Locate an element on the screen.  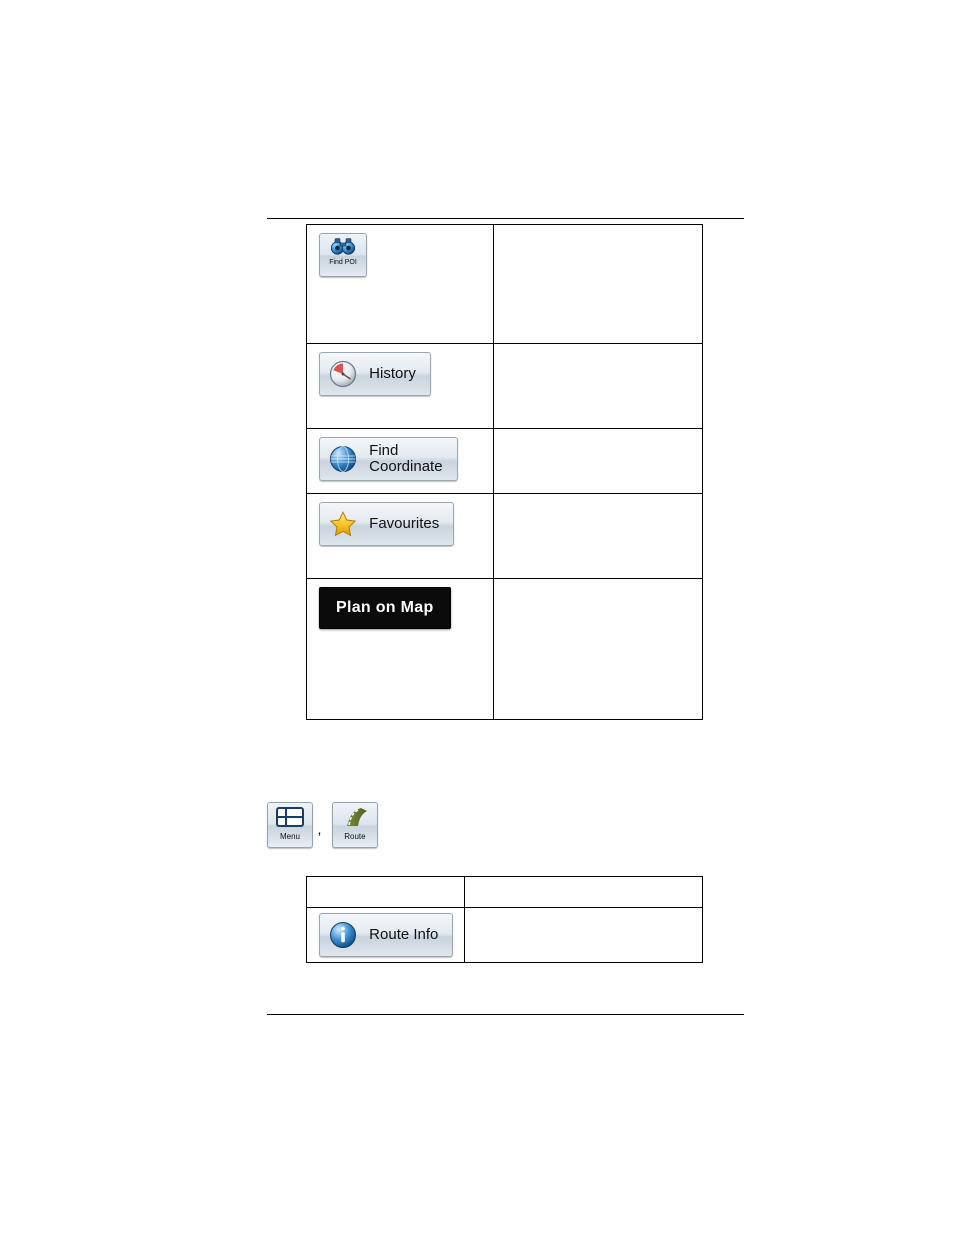
inline-toolbar: Menu , Route is located at coordinates (417, 825).